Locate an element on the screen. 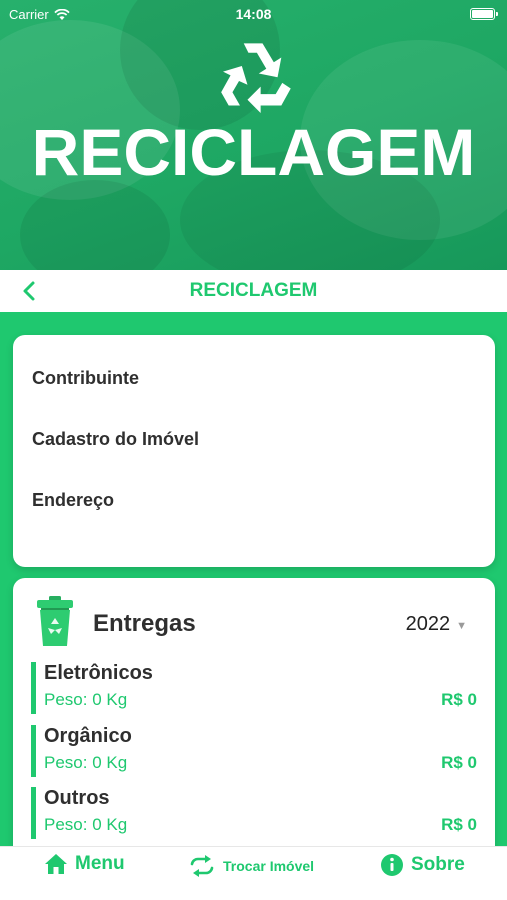 This screenshot has height=900, width=507. deliveries-title: Entregas is located at coordinates (144, 623).